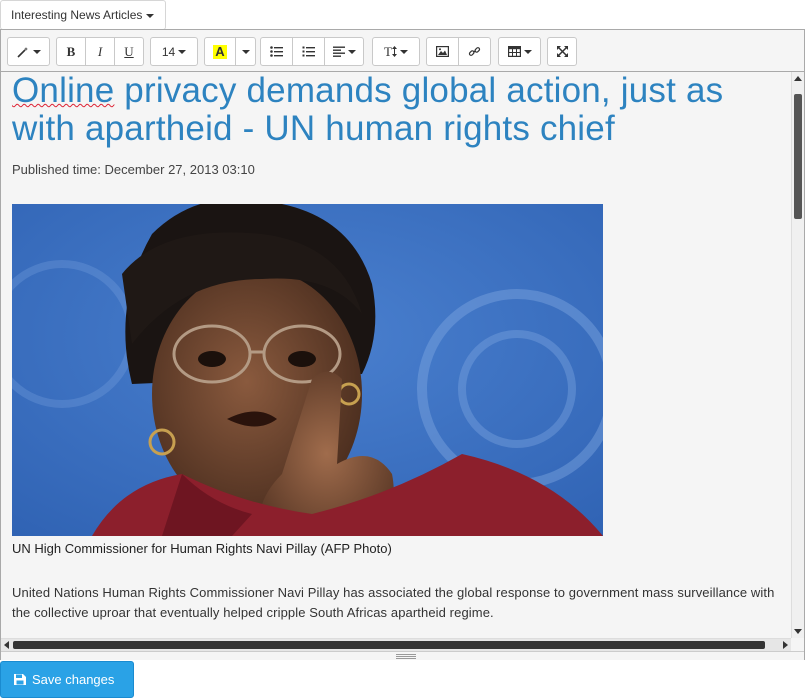 The image size is (805, 698). I want to click on expand-icon, so click(562, 51).